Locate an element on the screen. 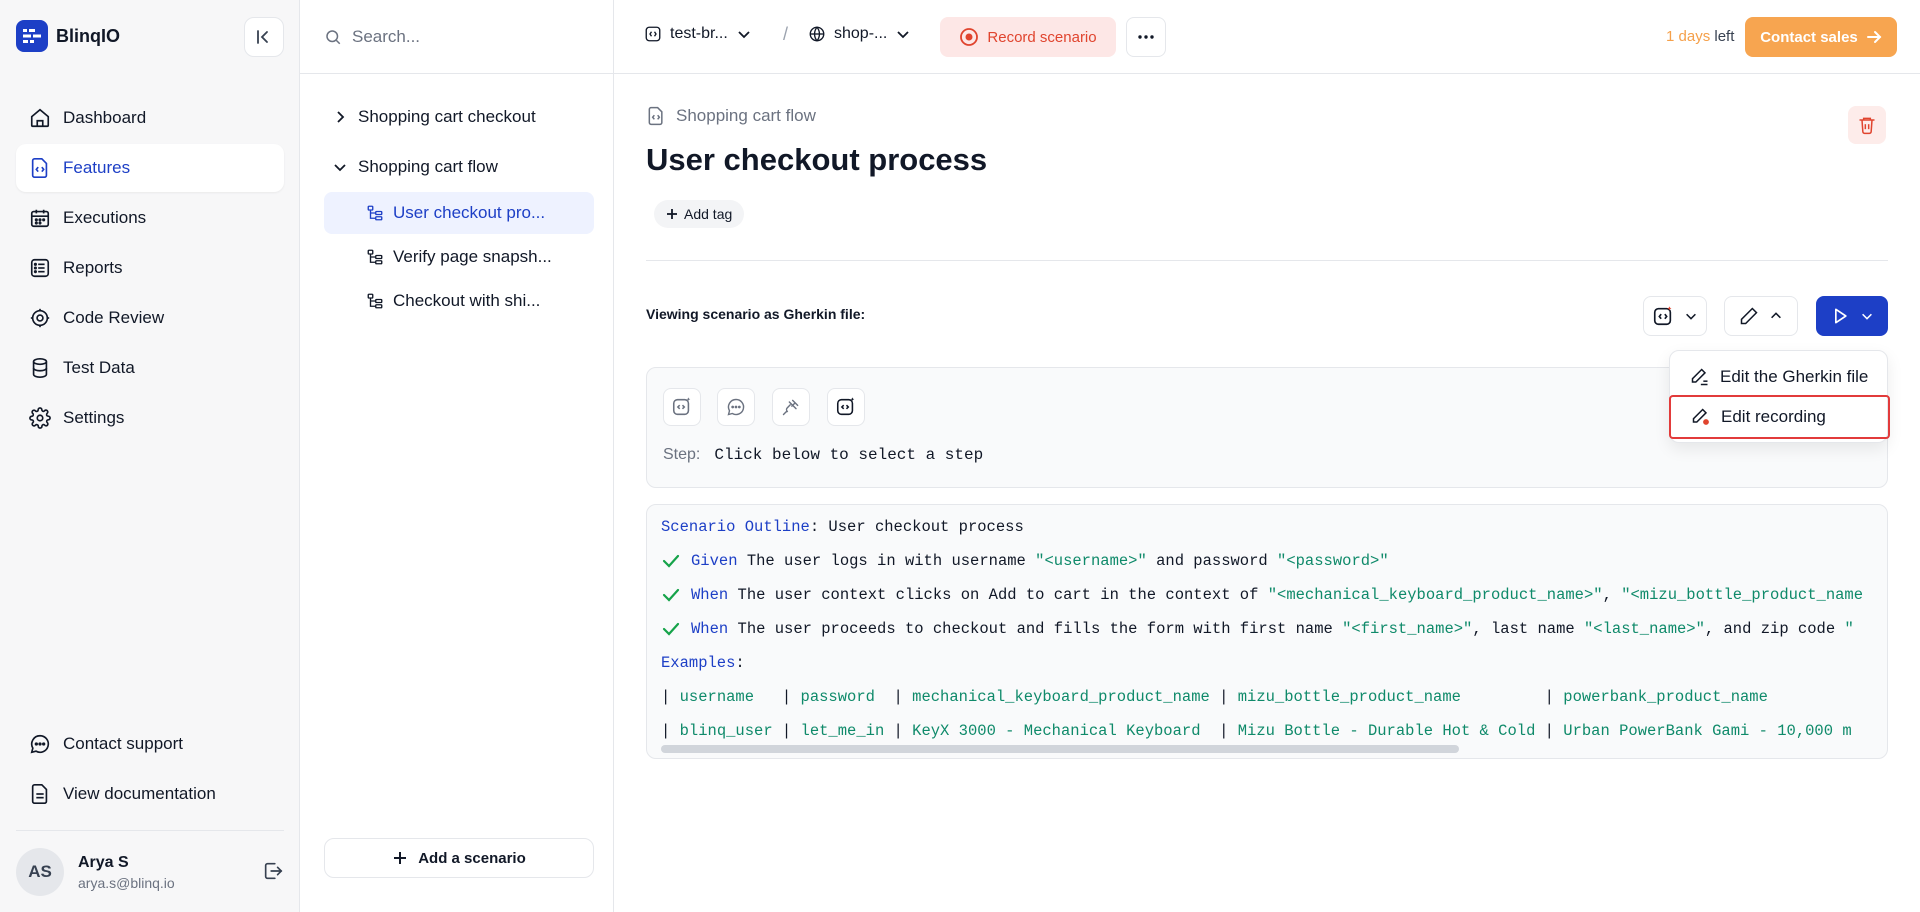  tree-group-shopping-cart-checkout: Shopping cart checkout is located at coordinates (459, 117).